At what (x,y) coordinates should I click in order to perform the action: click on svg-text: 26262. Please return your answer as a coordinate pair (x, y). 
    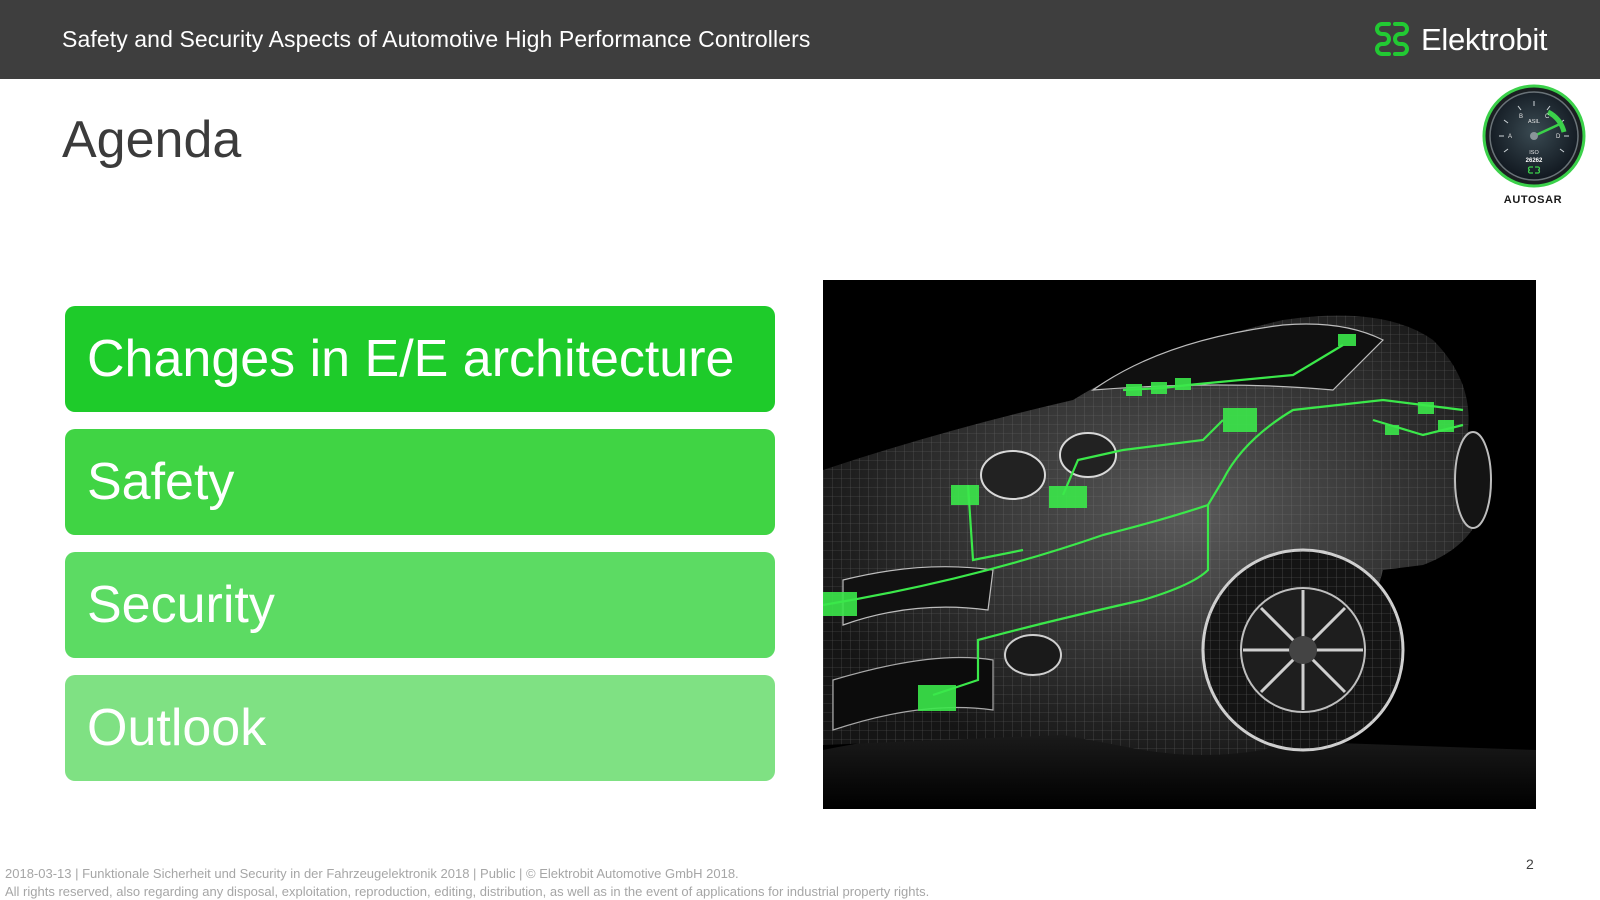
    Looking at the image, I should click on (1534, 161).